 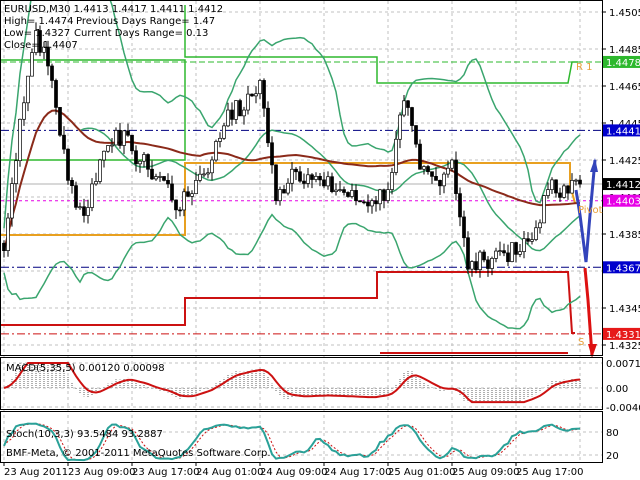 What do you see at coordinates (623, 63) in the screenshot?
I see `price-marker-label: 1.4478` at bounding box center [623, 63].